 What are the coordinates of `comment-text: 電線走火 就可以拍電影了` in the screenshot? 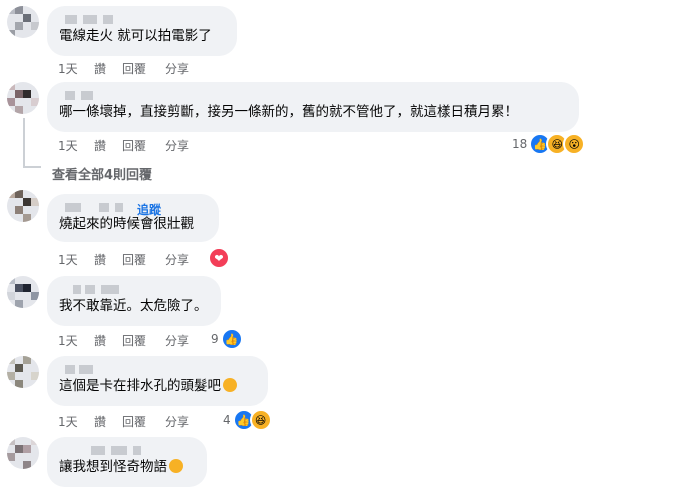 It's located at (135, 36).